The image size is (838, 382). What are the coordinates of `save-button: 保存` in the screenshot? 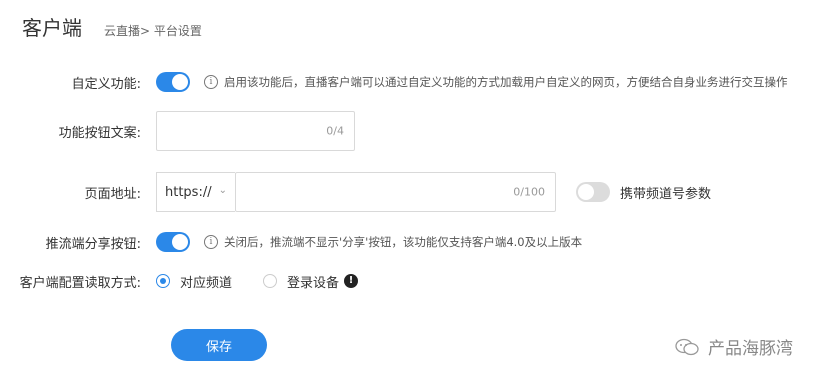 It's located at (219, 345).